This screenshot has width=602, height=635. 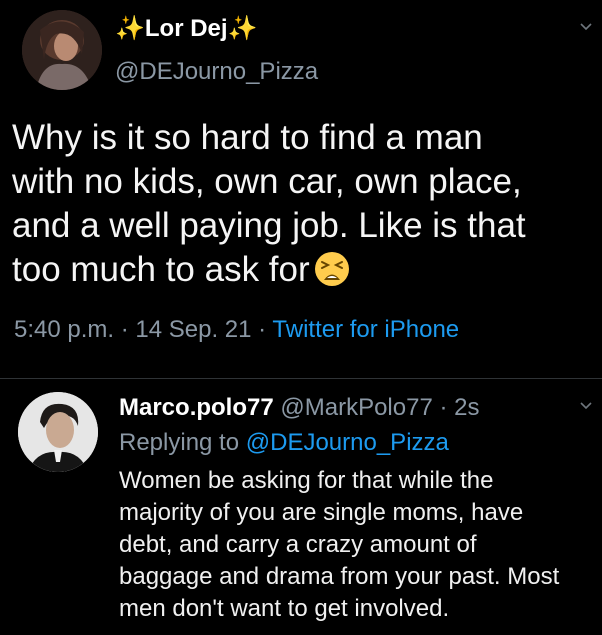 What do you see at coordinates (331, 269) in the screenshot?
I see `tired-face-icon` at bounding box center [331, 269].